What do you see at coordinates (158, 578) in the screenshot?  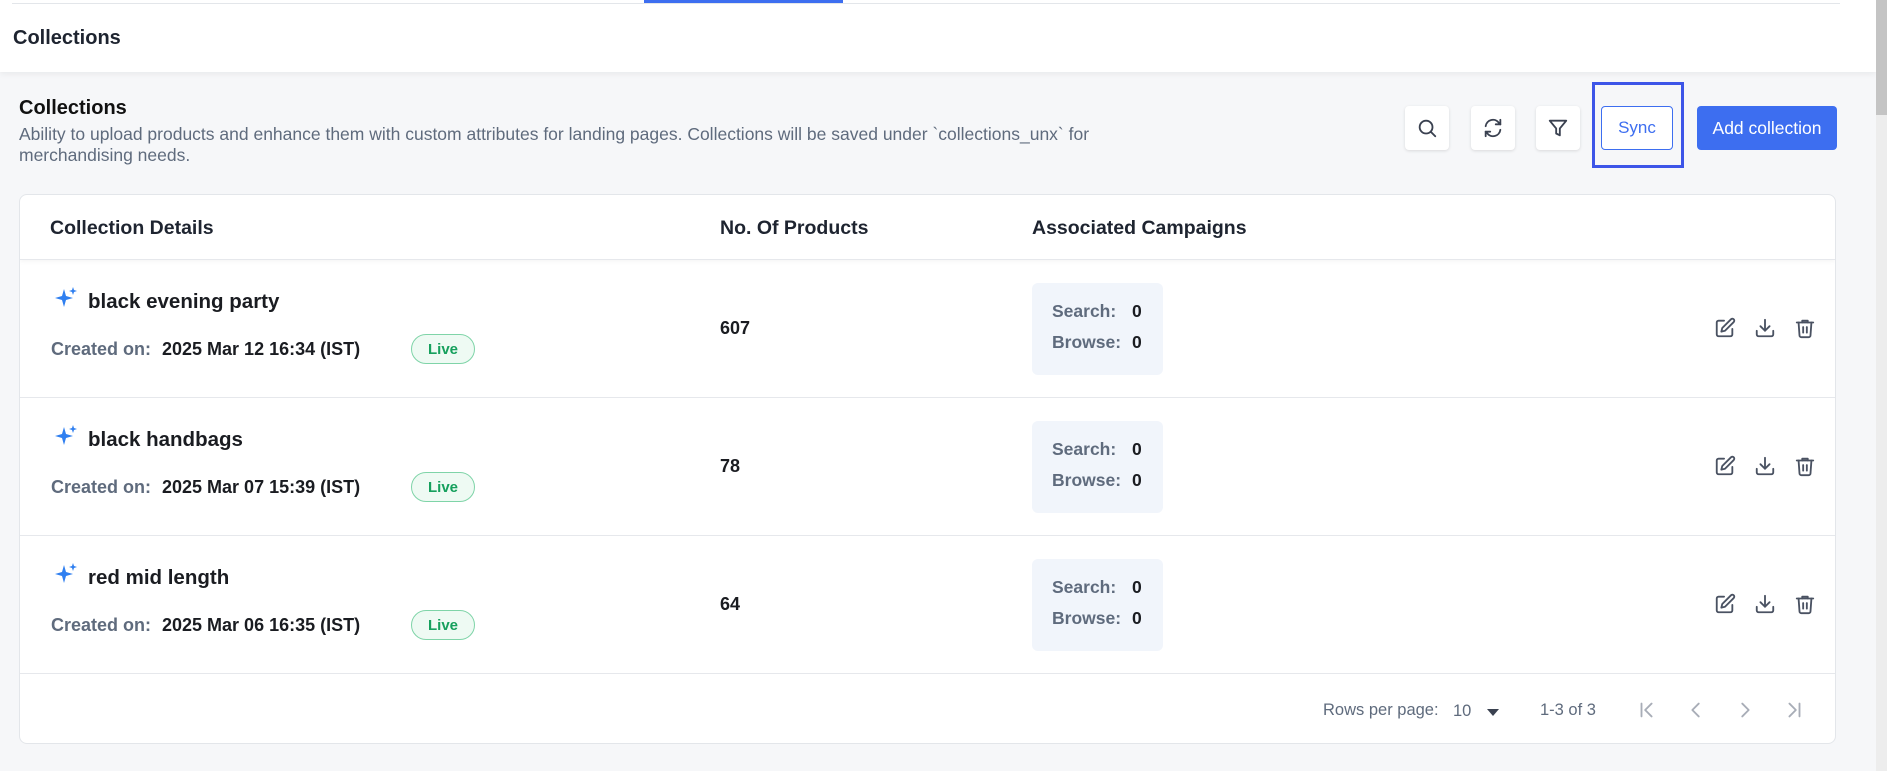 I see `collection-name: red mid length` at bounding box center [158, 578].